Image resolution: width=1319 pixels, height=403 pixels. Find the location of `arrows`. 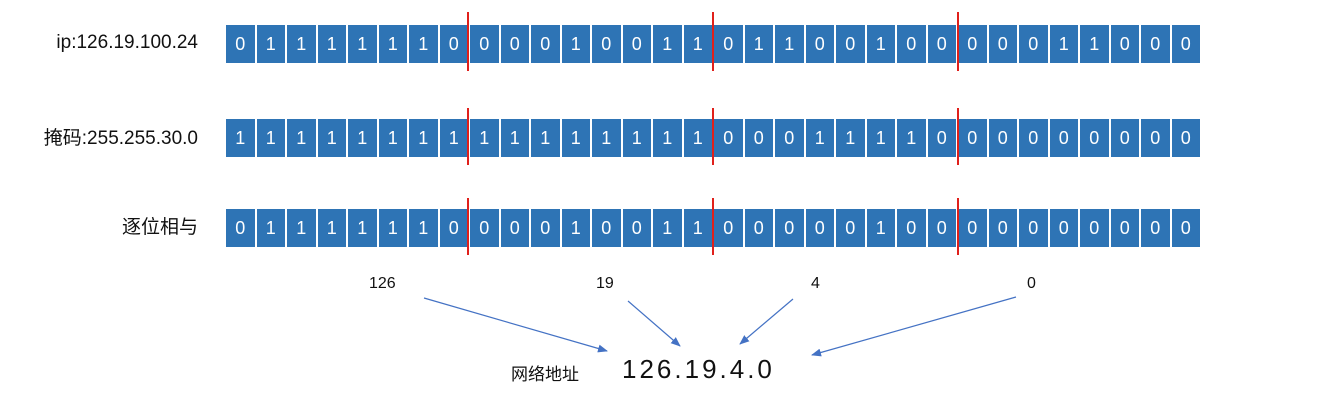

arrows is located at coordinates (720, 326).